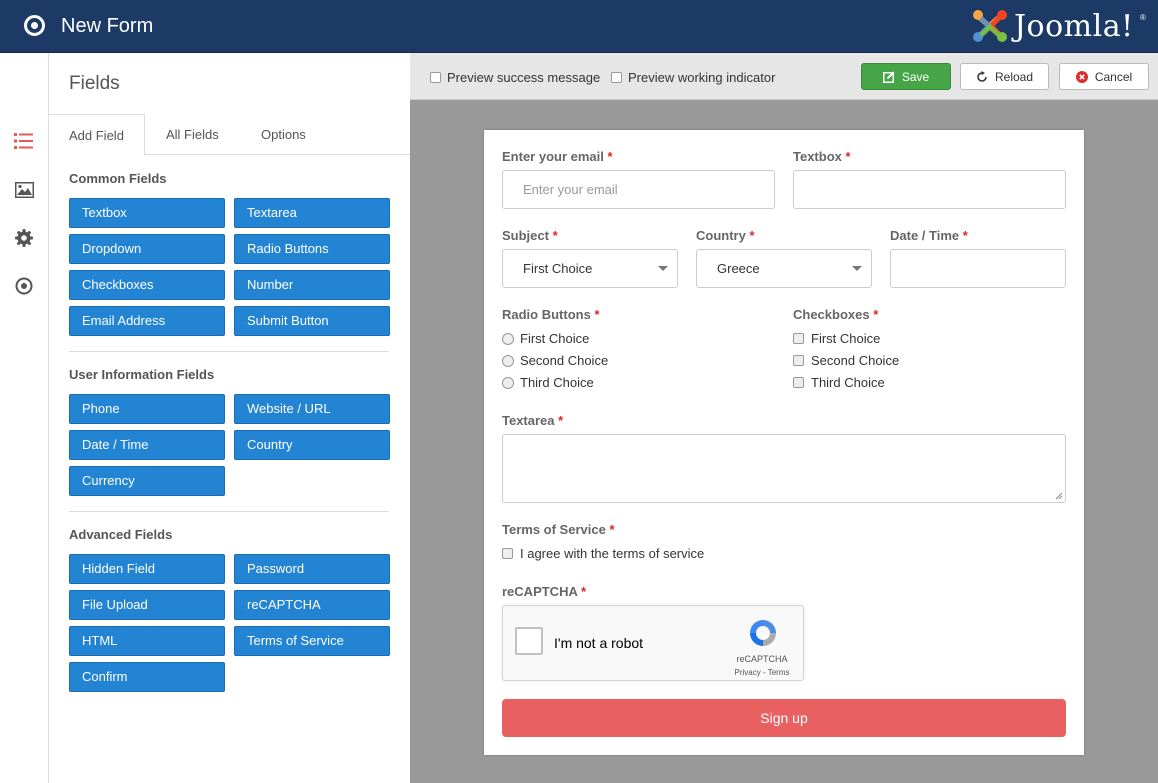  I want to click on edit-icon, so click(888, 77).